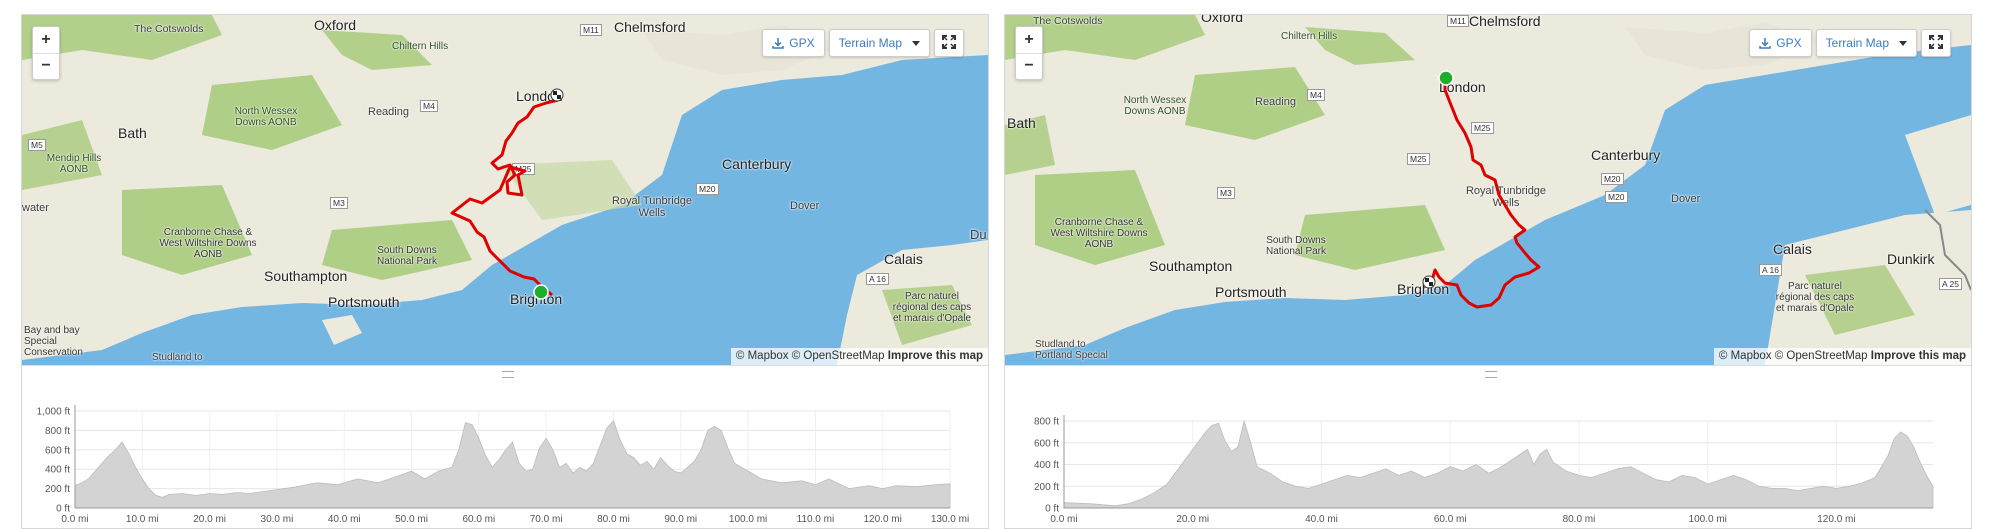 The image size is (1989, 529). I want to click on map-label: Dover, so click(1686, 199).